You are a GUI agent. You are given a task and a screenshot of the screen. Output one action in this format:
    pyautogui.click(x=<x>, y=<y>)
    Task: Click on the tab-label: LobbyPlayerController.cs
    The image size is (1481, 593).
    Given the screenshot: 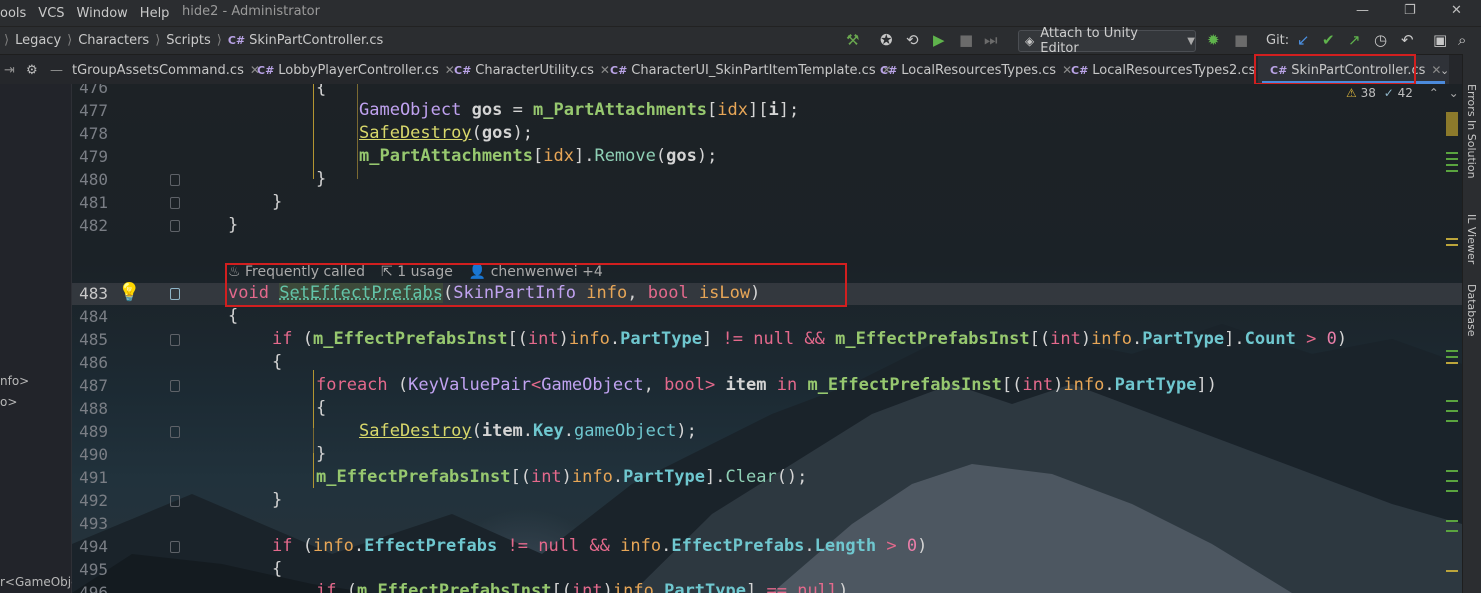 What is the action you would take?
    pyautogui.click(x=358, y=70)
    